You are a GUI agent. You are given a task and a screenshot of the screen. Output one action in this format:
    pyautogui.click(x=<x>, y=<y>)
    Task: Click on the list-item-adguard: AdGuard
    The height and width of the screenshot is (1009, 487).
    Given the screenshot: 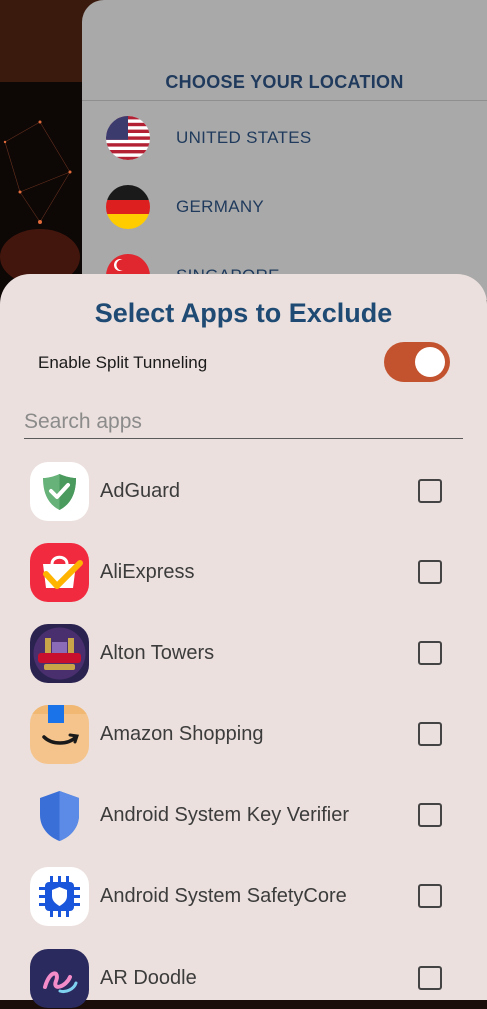 What is the action you would take?
    pyautogui.click(x=240, y=491)
    